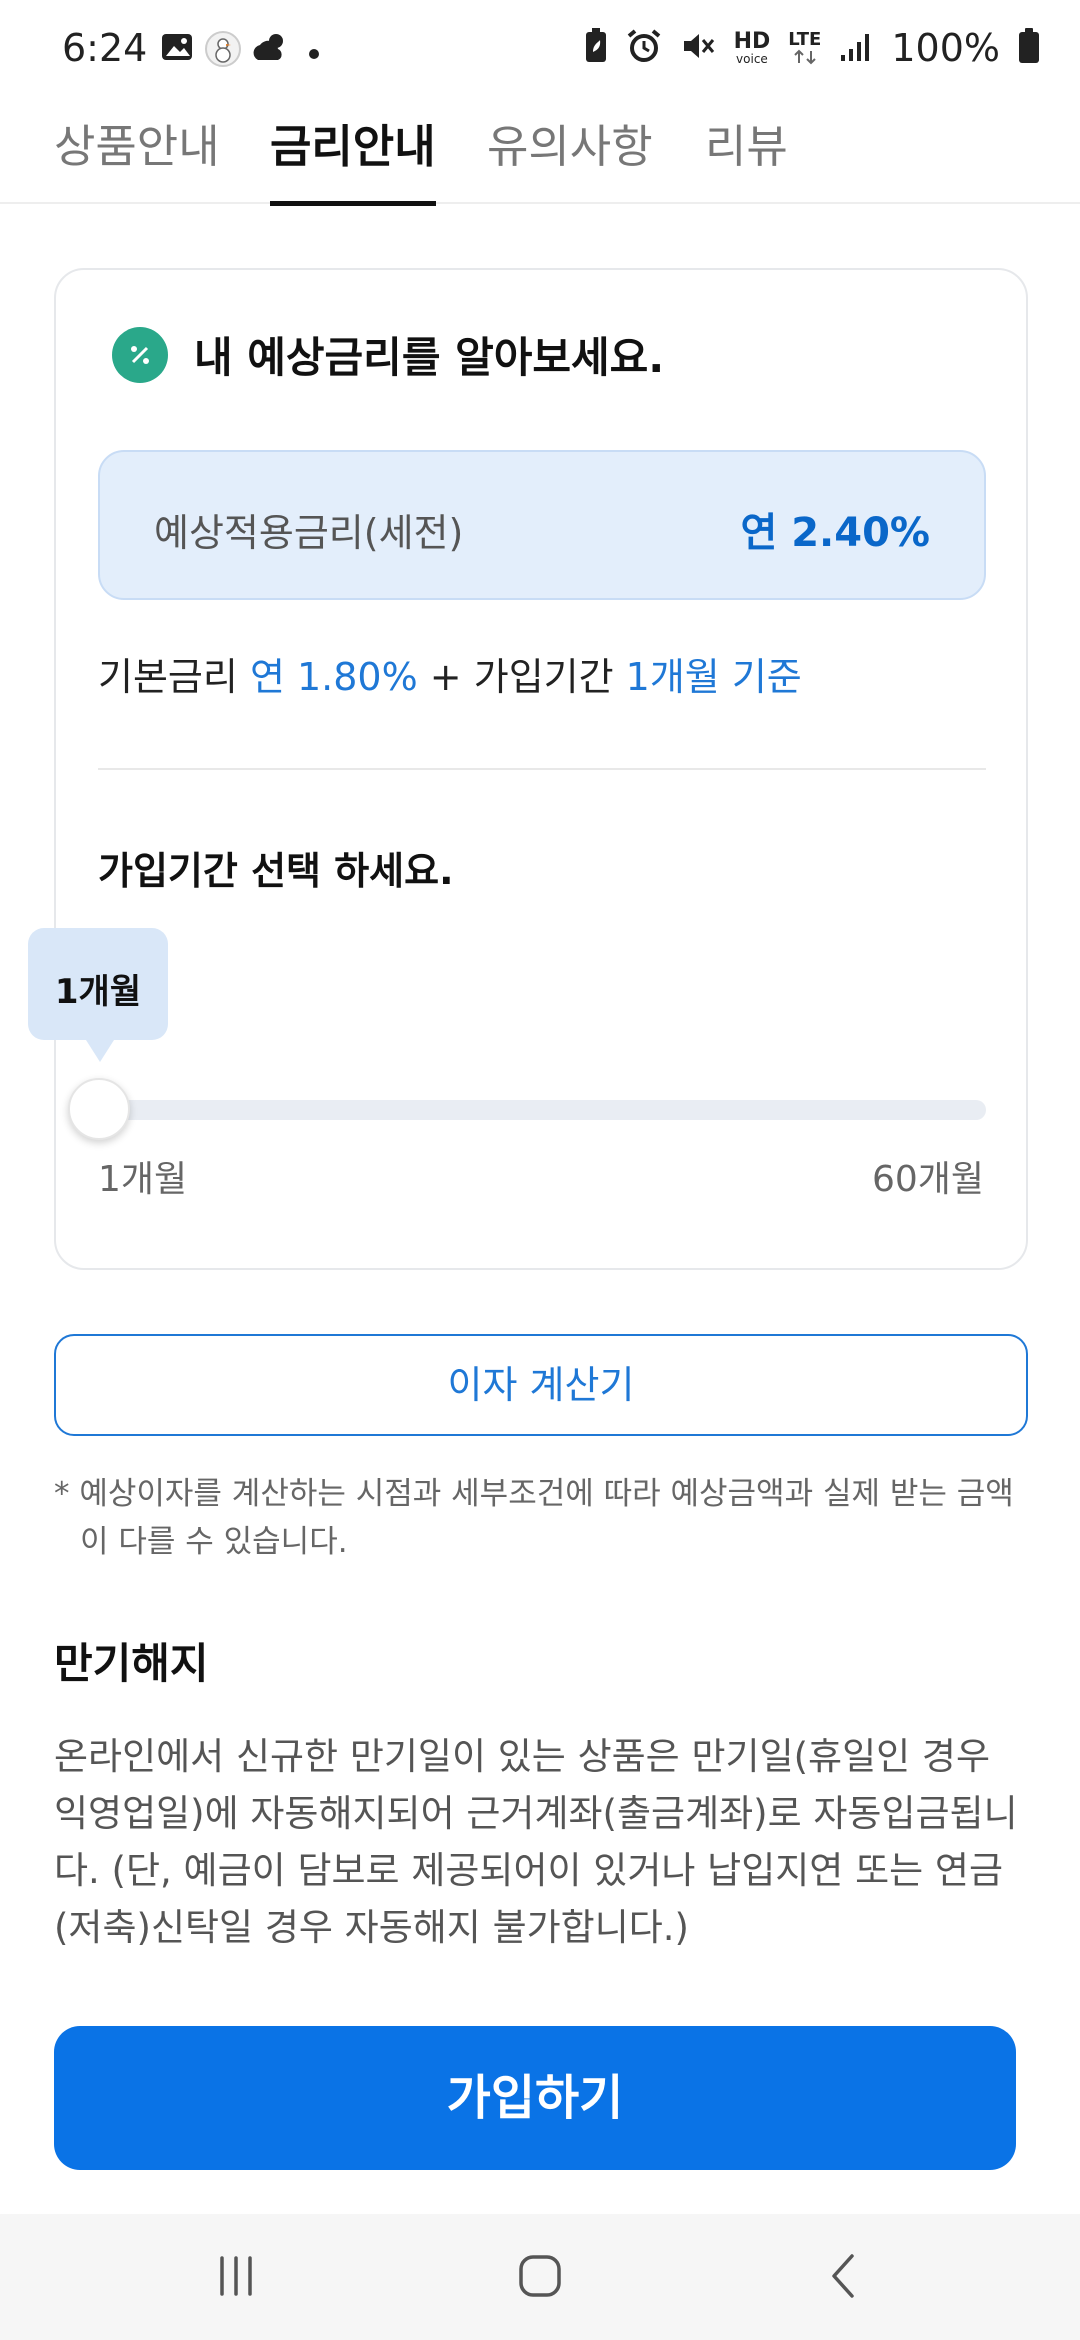 The width and height of the screenshot is (1080, 2340). I want to click on home-icon, so click(540, 2276).